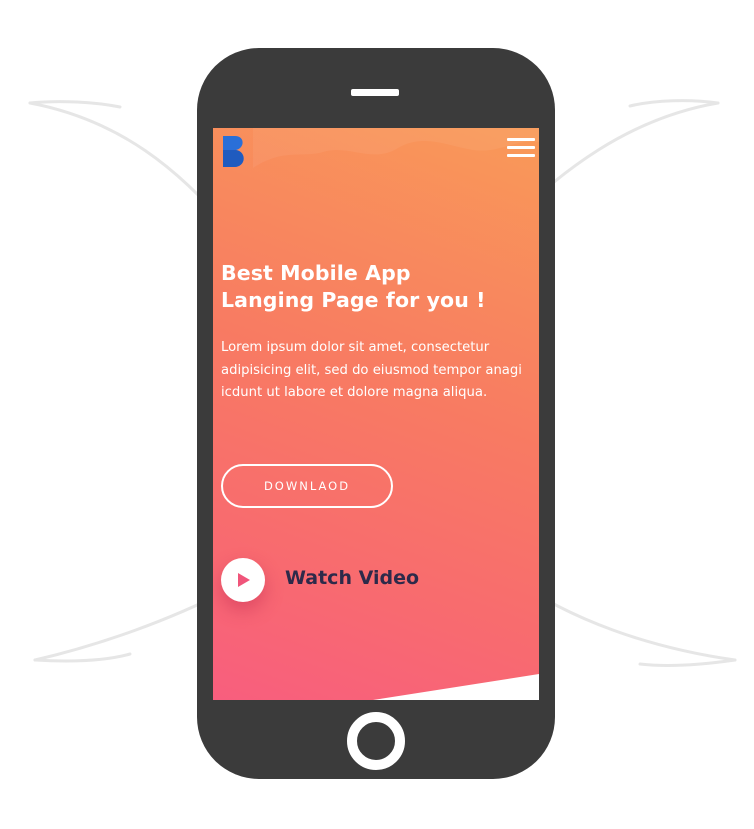 This screenshot has height=829, width=754. I want to click on arrow-bottom-right-head, so click(687, 662).